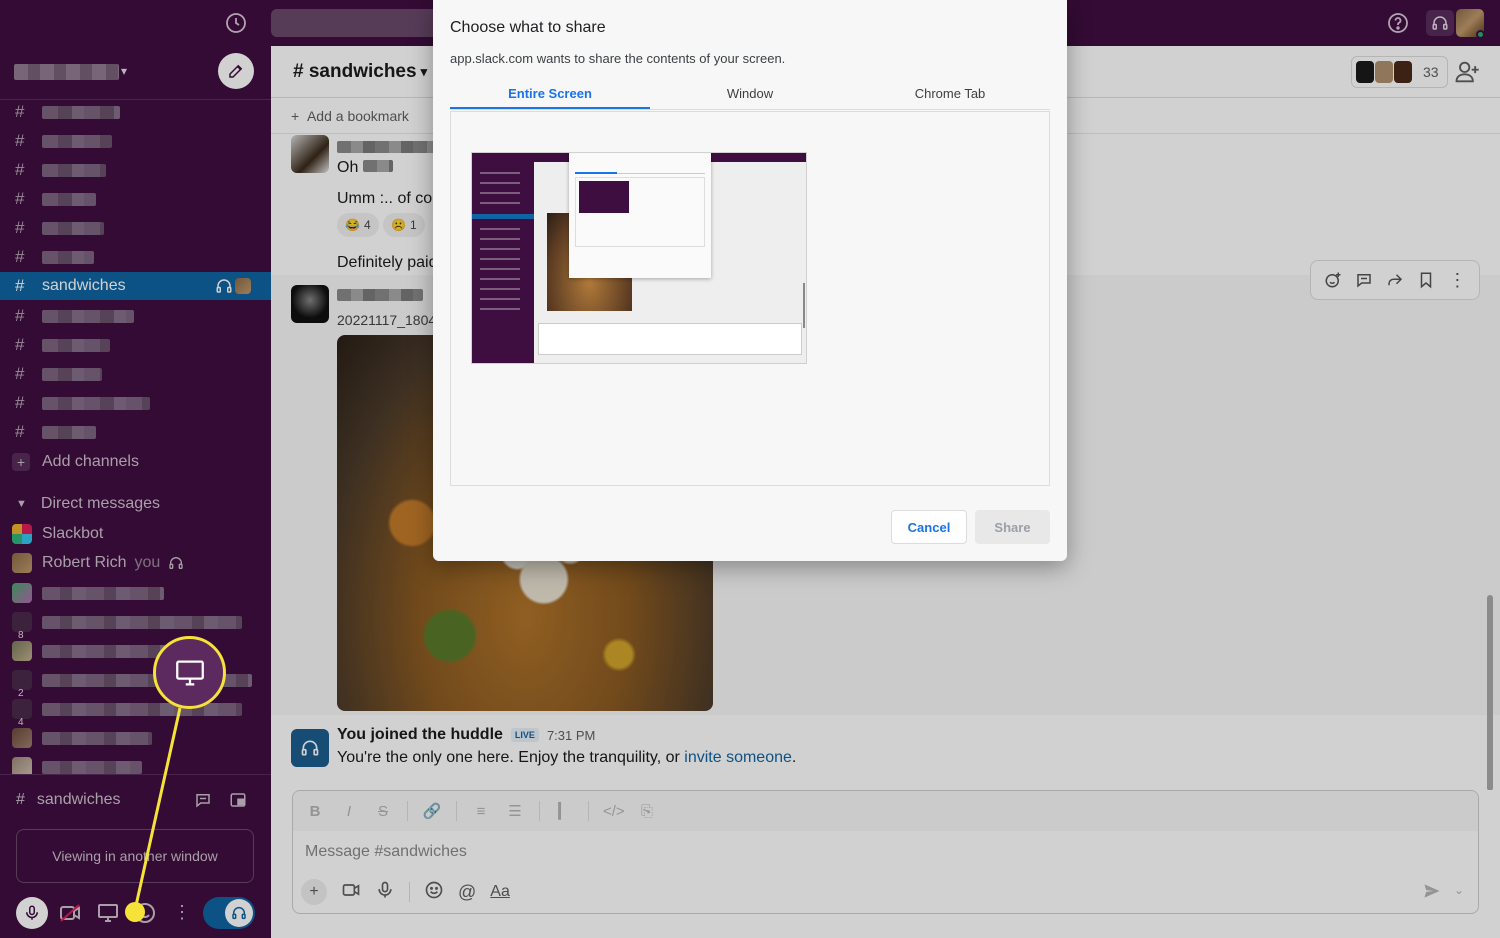 The height and width of the screenshot is (938, 1500). Describe the element at coordinates (670, 339) in the screenshot. I see `thumb-composer` at that location.